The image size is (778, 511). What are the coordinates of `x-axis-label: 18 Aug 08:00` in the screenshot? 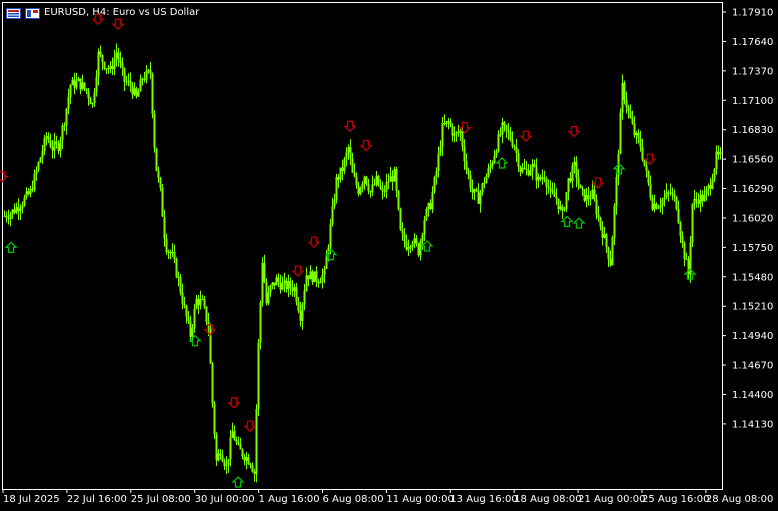 It's located at (547, 499).